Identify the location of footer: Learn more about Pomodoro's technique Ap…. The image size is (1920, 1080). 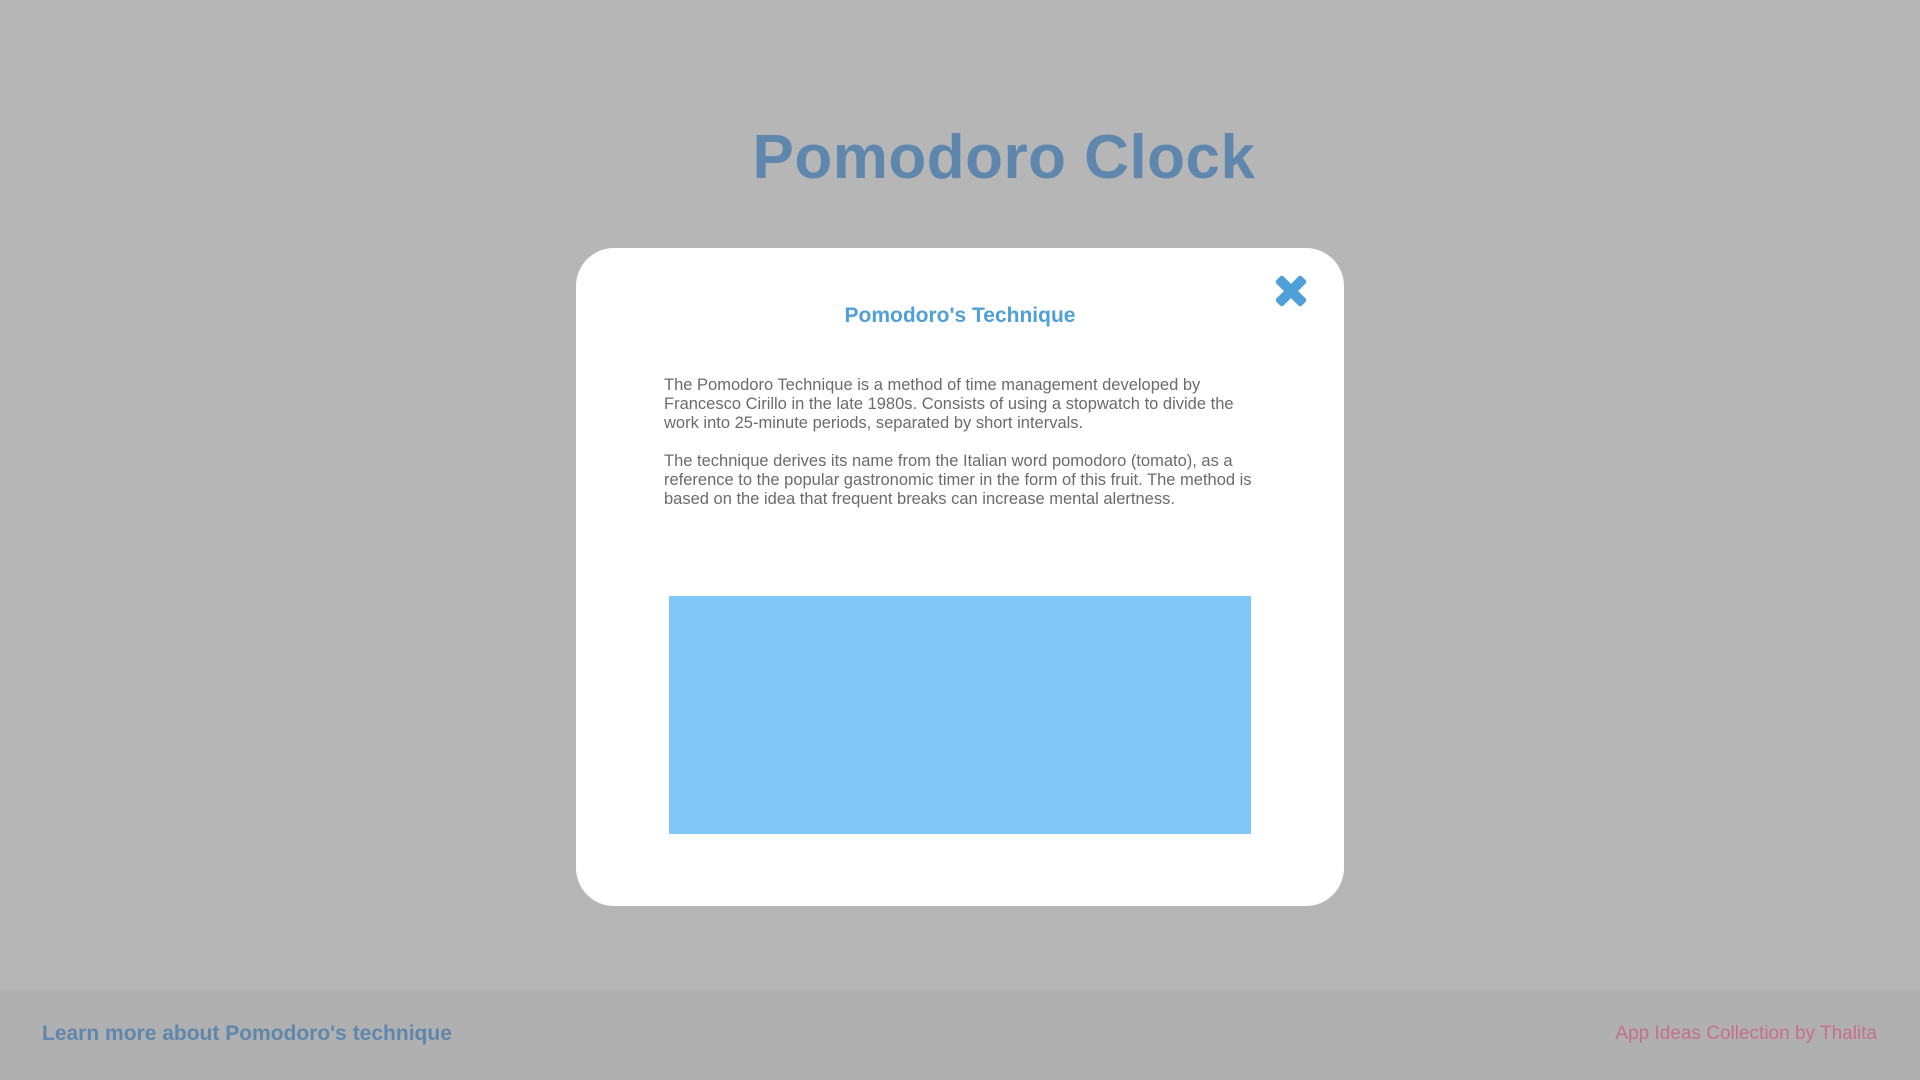
(960, 1035).